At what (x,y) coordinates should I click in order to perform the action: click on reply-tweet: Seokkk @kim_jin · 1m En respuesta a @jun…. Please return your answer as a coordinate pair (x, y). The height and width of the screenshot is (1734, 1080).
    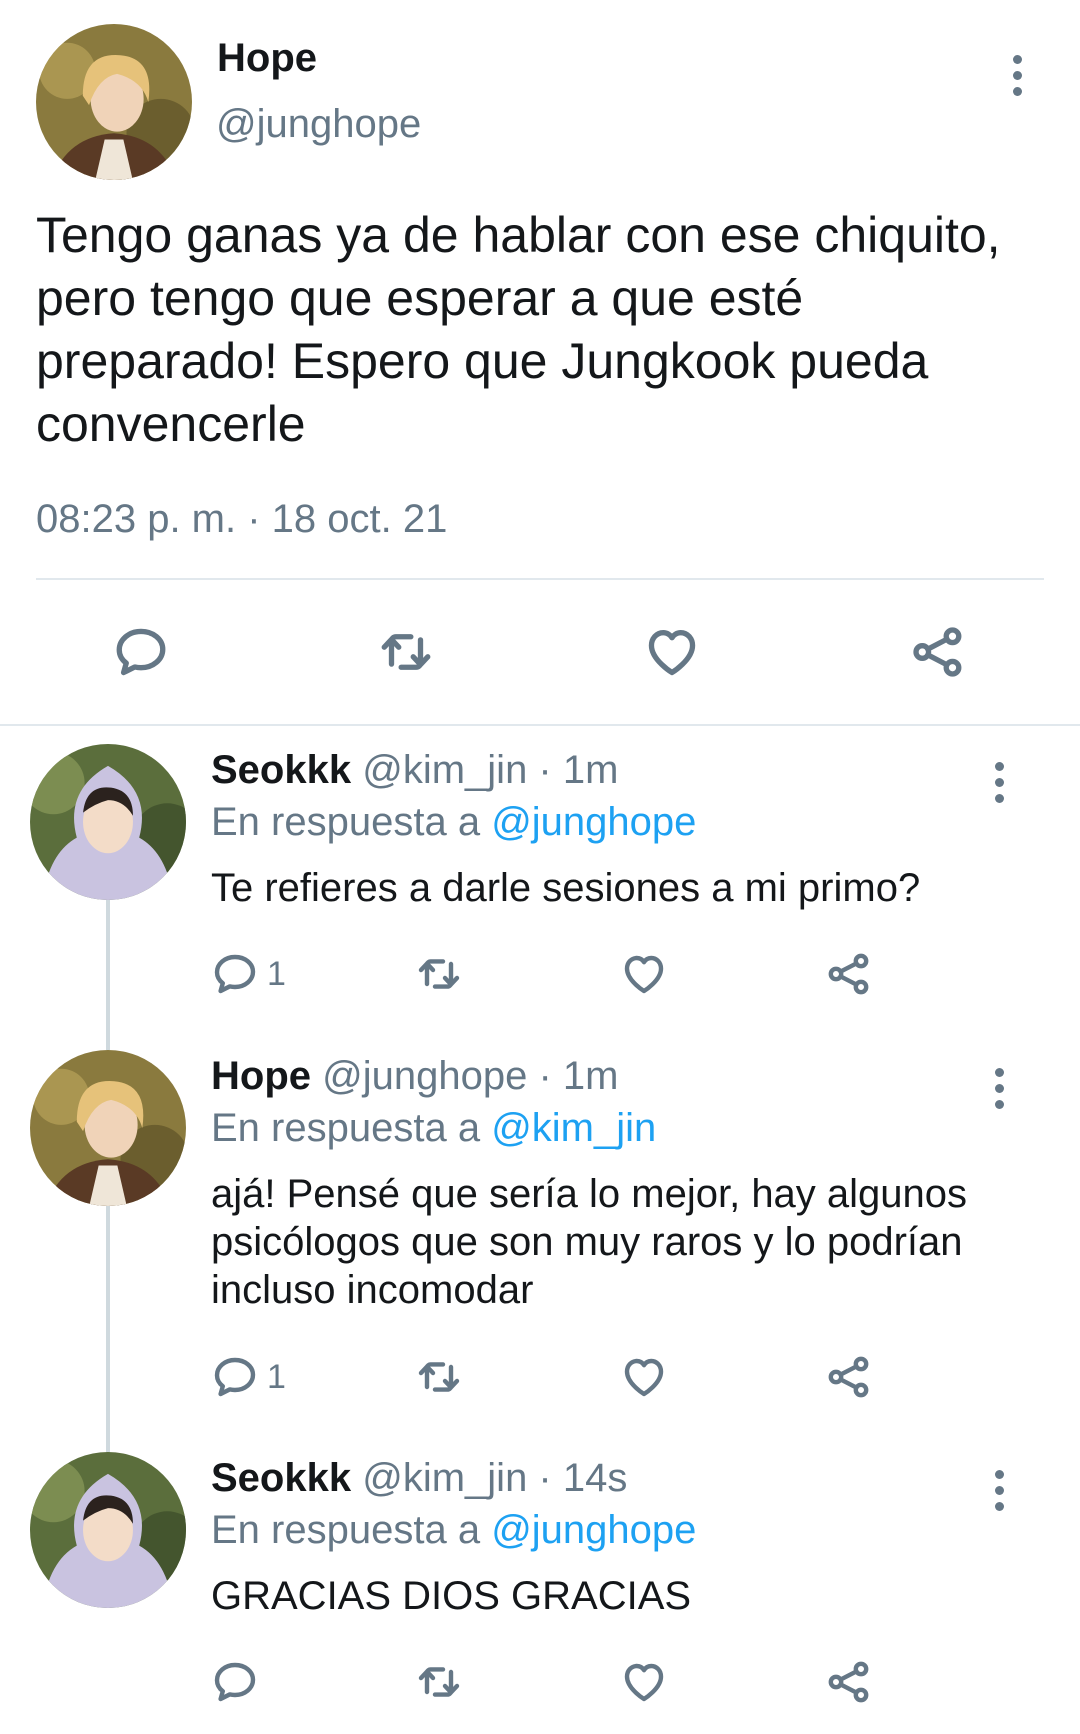
    Looking at the image, I should click on (540, 874).